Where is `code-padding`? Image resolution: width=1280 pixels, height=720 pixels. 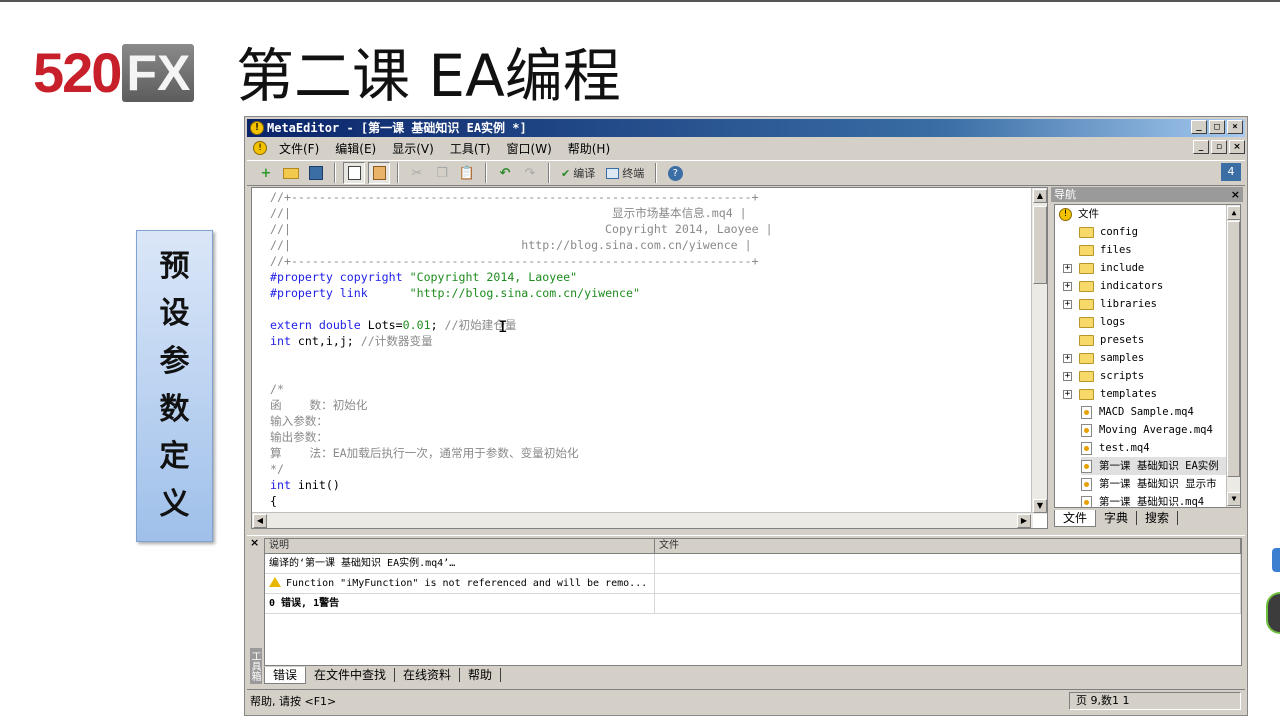 code-padding is located at coordinates (389, 293).